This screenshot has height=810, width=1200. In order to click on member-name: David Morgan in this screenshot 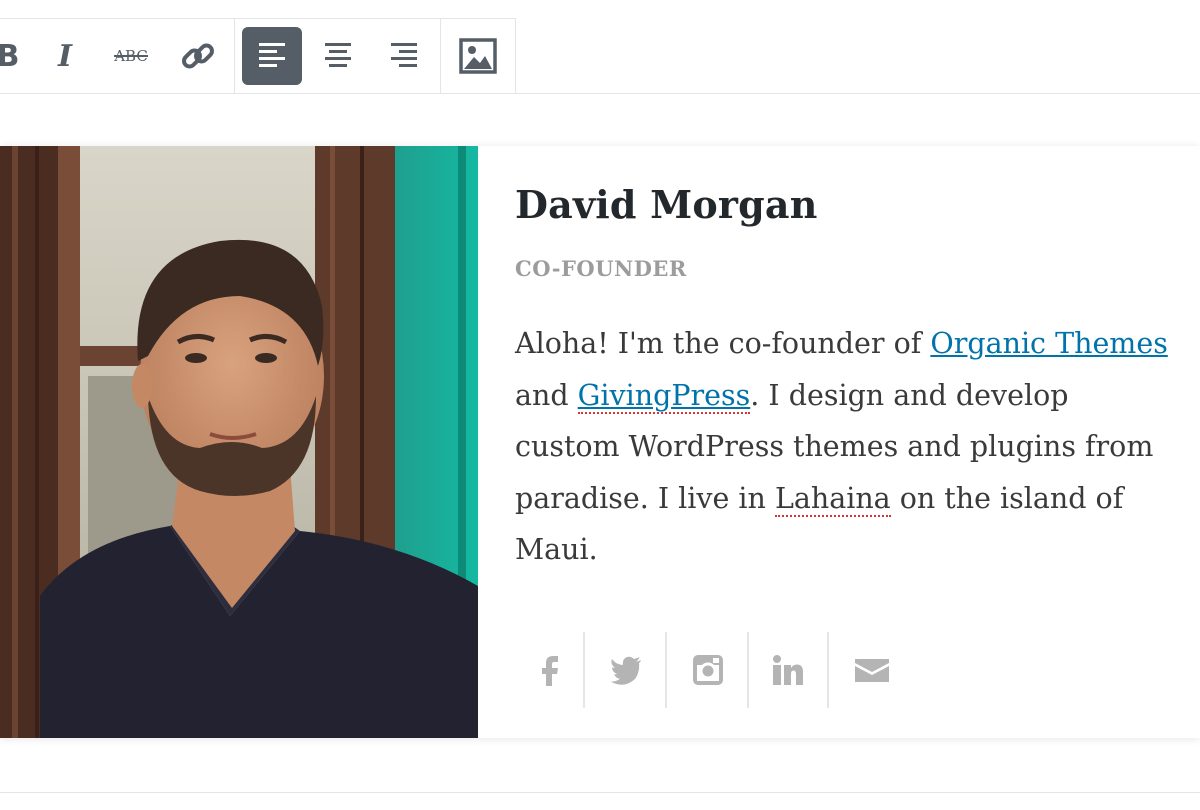, I will do `click(666, 204)`.